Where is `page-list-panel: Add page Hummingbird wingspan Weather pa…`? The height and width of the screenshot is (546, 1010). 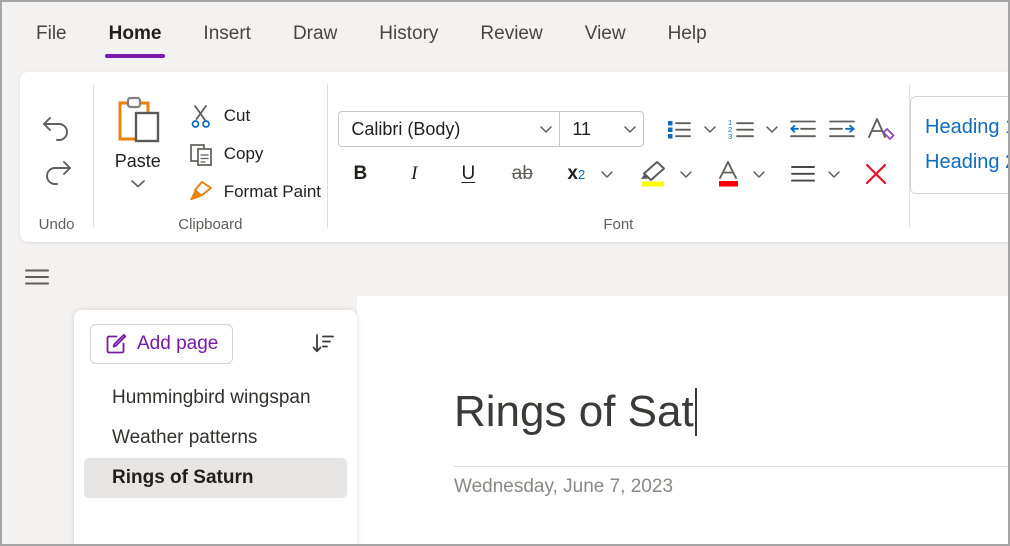 page-list-panel: Add page Hummingbird wingspan Weather pa… is located at coordinates (215, 427).